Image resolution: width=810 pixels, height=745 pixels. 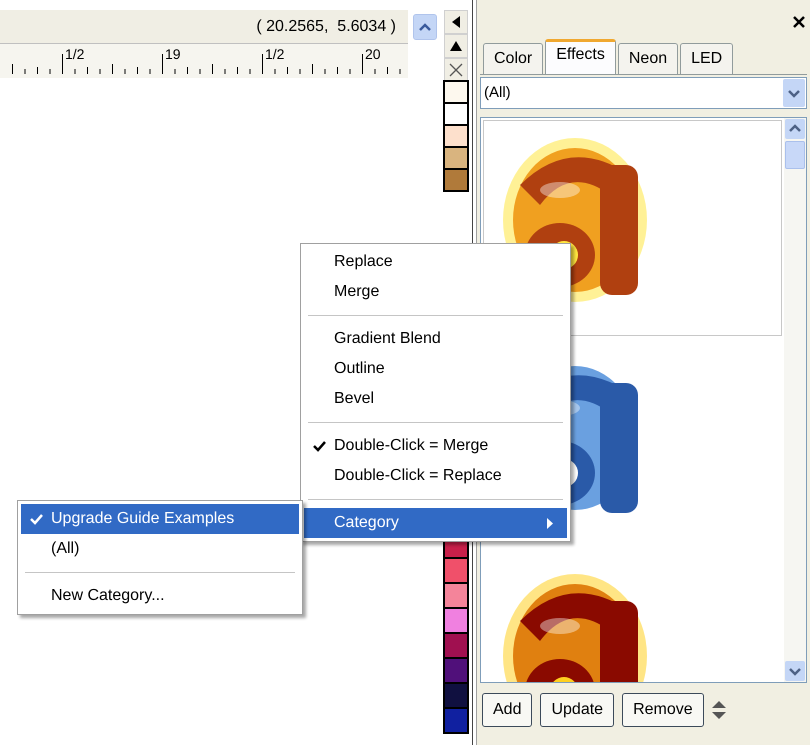 What do you see at coordinates (648, 58) in the screenshot?
I see `tab: Neon` at bounding box center [648, 58].